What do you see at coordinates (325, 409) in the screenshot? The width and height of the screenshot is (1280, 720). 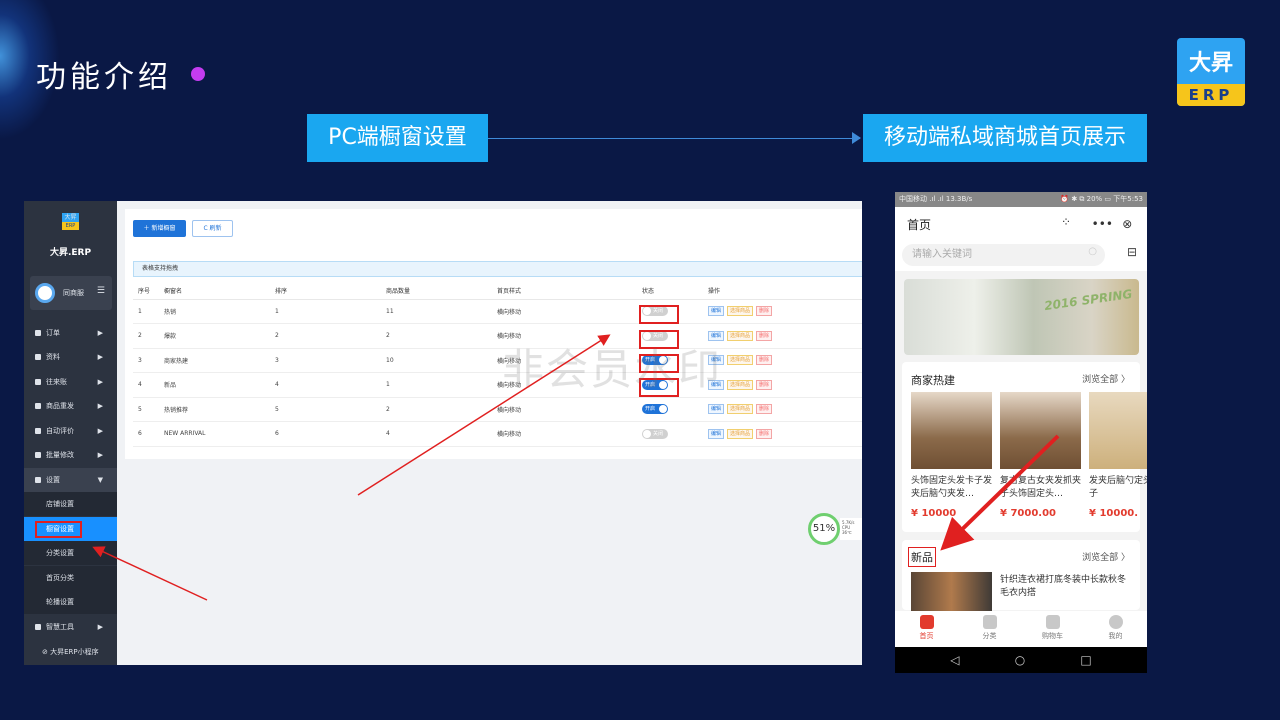 I see `cell-sort: 5` at bounding box center [325, 409].